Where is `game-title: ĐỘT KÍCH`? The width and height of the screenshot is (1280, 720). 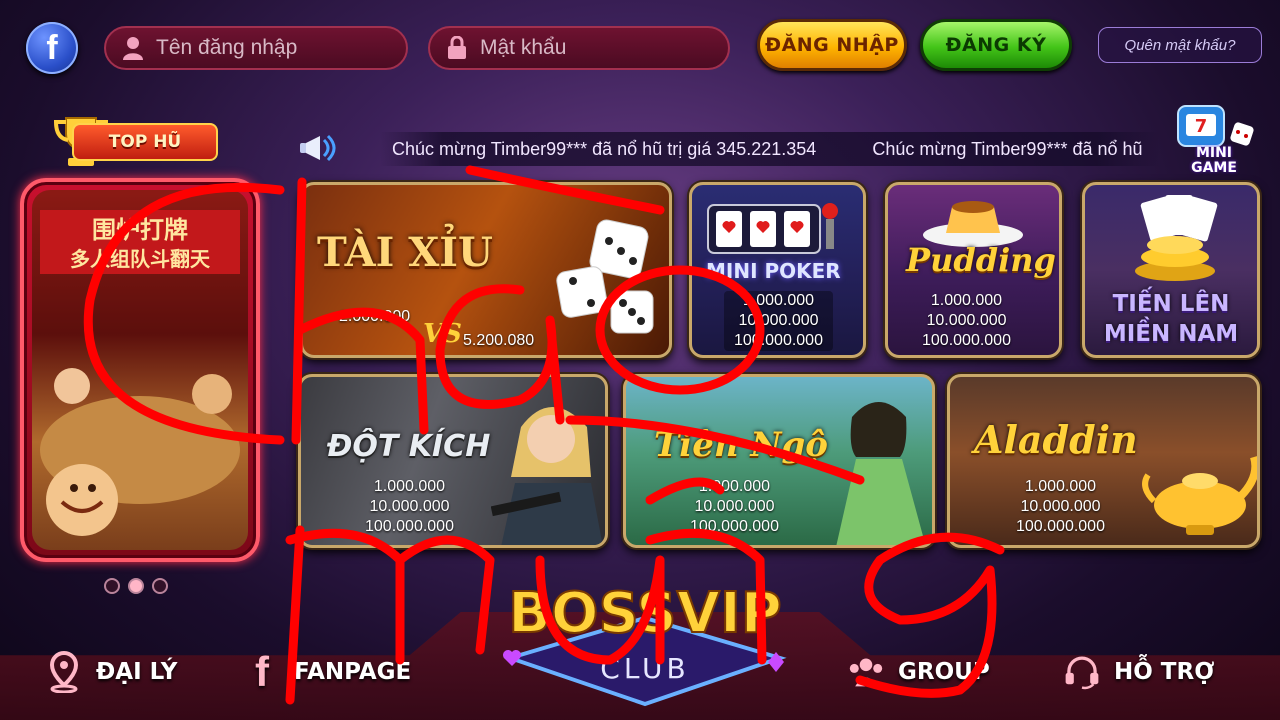
game-title: ĐỘT KÍCH is located at coordinates (409, 446).